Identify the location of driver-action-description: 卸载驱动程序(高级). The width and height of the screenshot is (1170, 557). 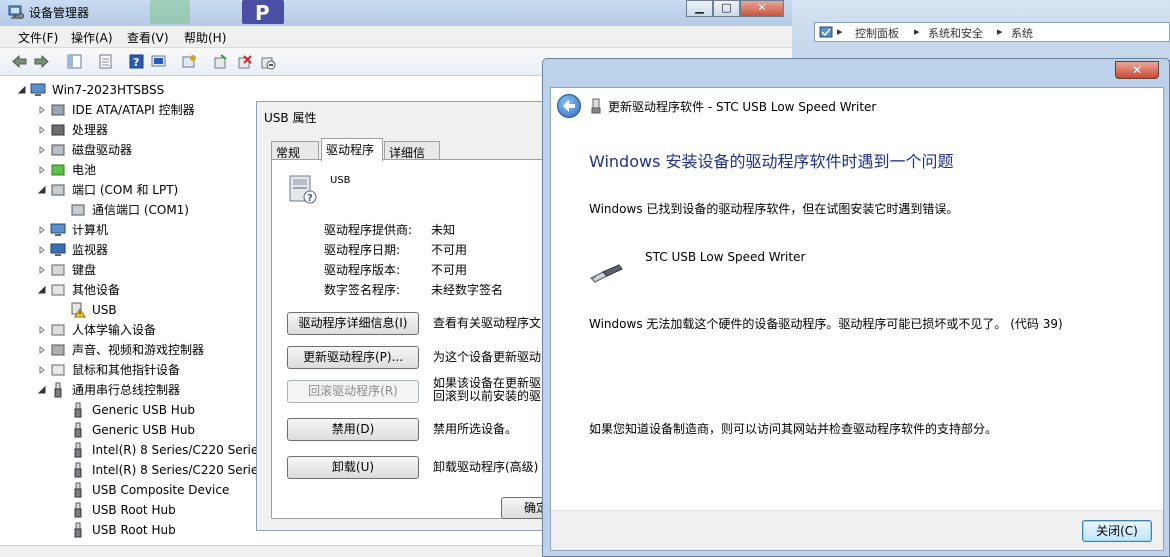
(486, 467).